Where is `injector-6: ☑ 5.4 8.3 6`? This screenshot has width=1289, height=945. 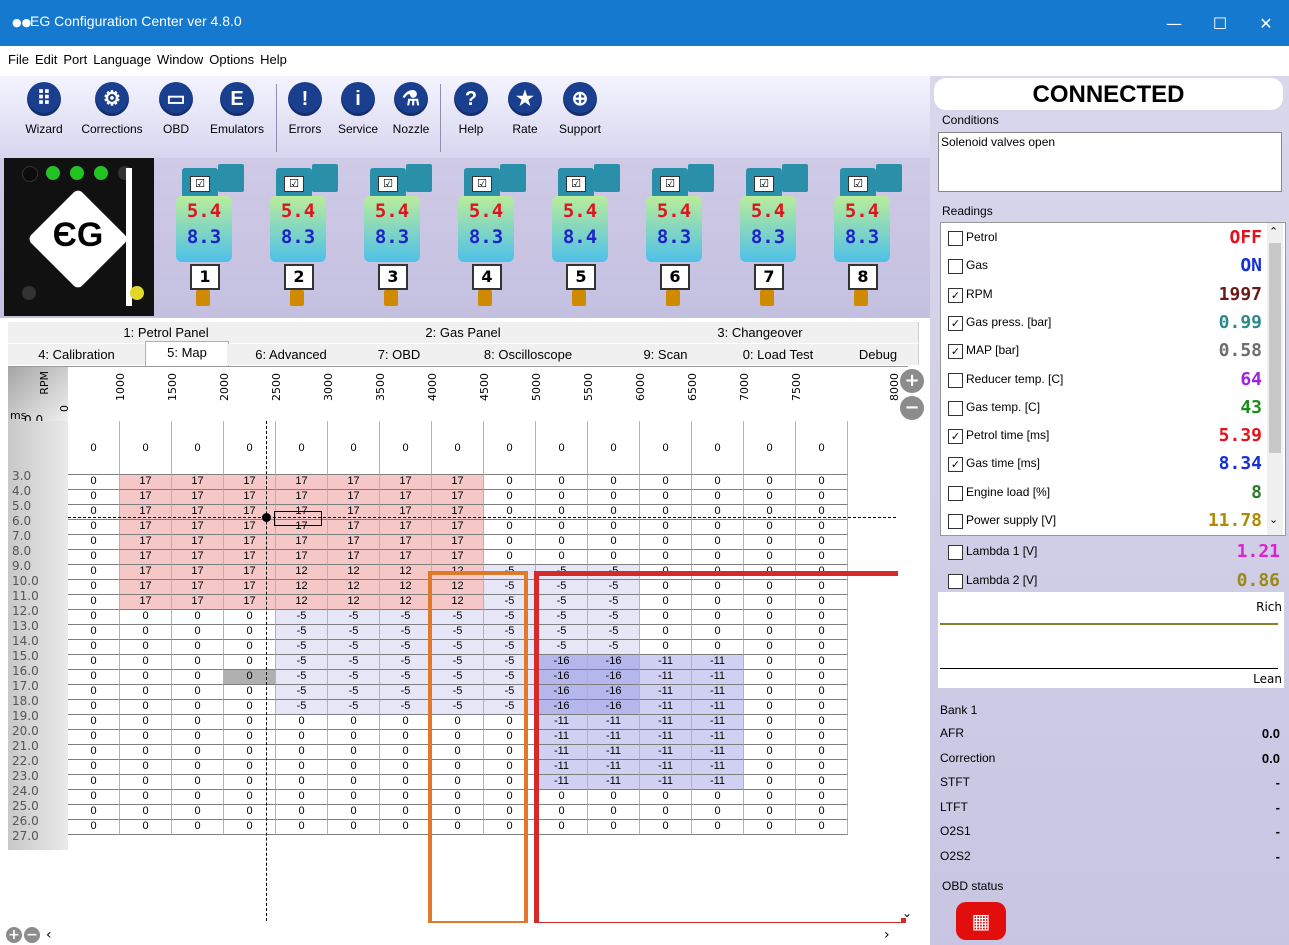 injector-6: ☑ 5.4 8.3 6 is located at coordinates (681, 238).